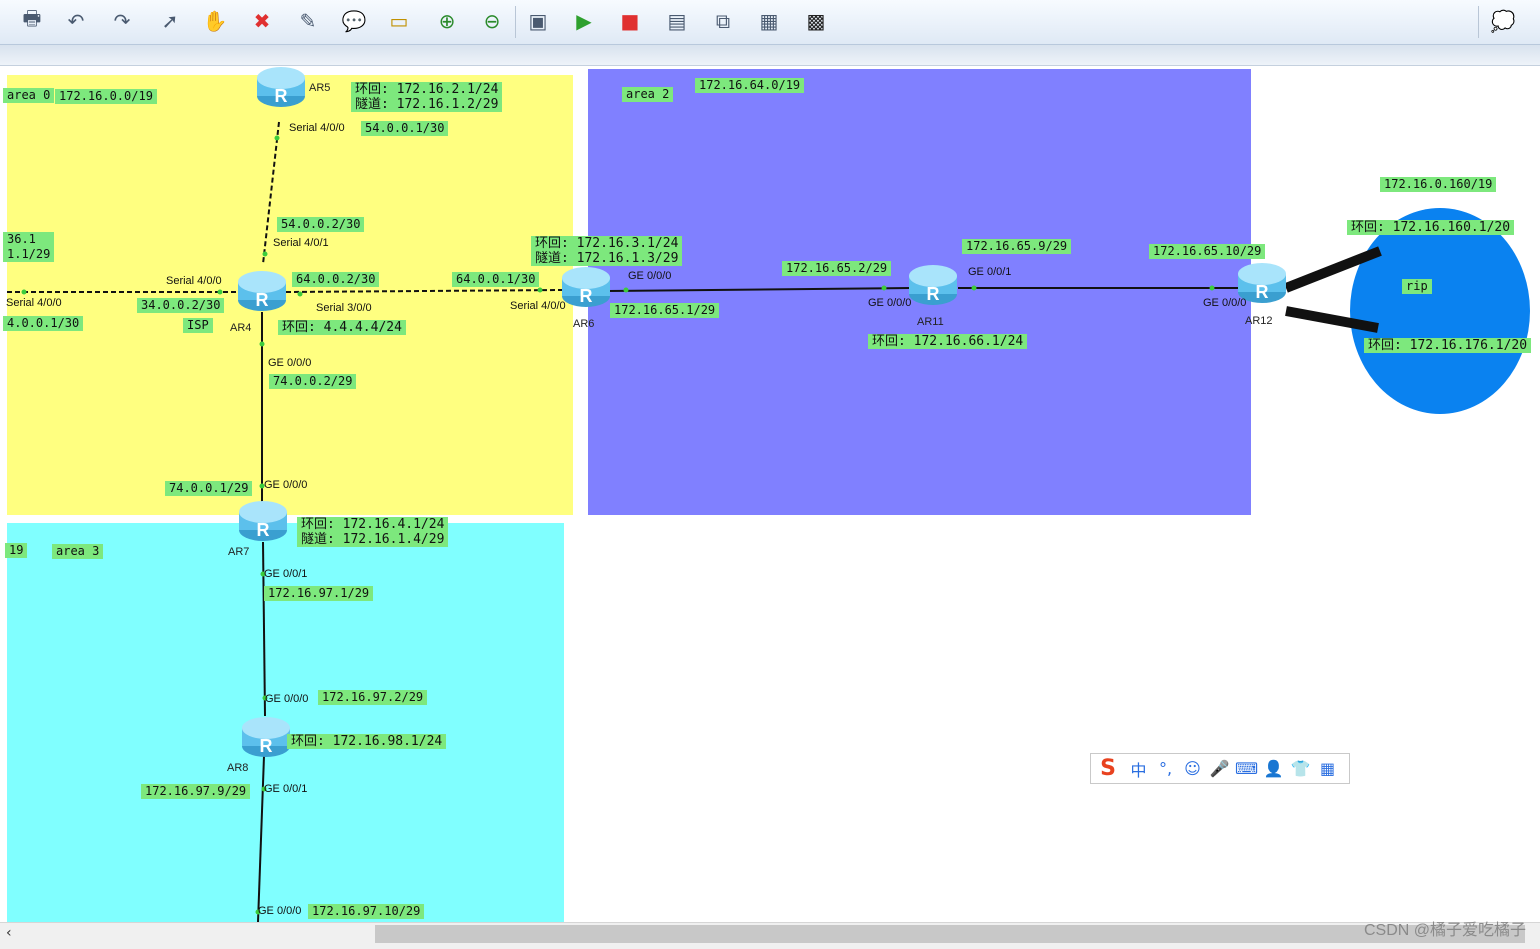 This screenshot has width=1540, height=949. Describe the element at coordinates (16, 550) in the screenshot. I see `area3-network-label: 19` at that location.